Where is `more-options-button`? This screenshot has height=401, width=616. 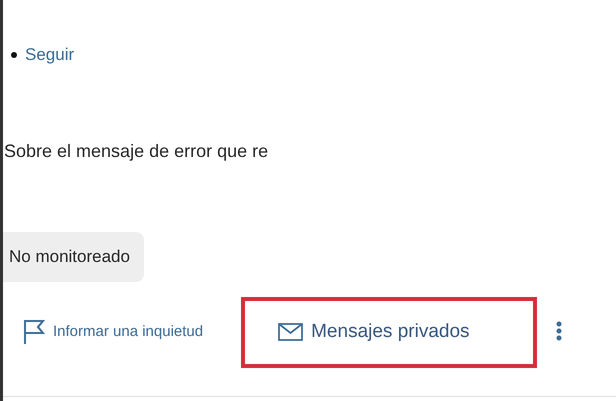
more-options-button is located at coordinates (559, 332).